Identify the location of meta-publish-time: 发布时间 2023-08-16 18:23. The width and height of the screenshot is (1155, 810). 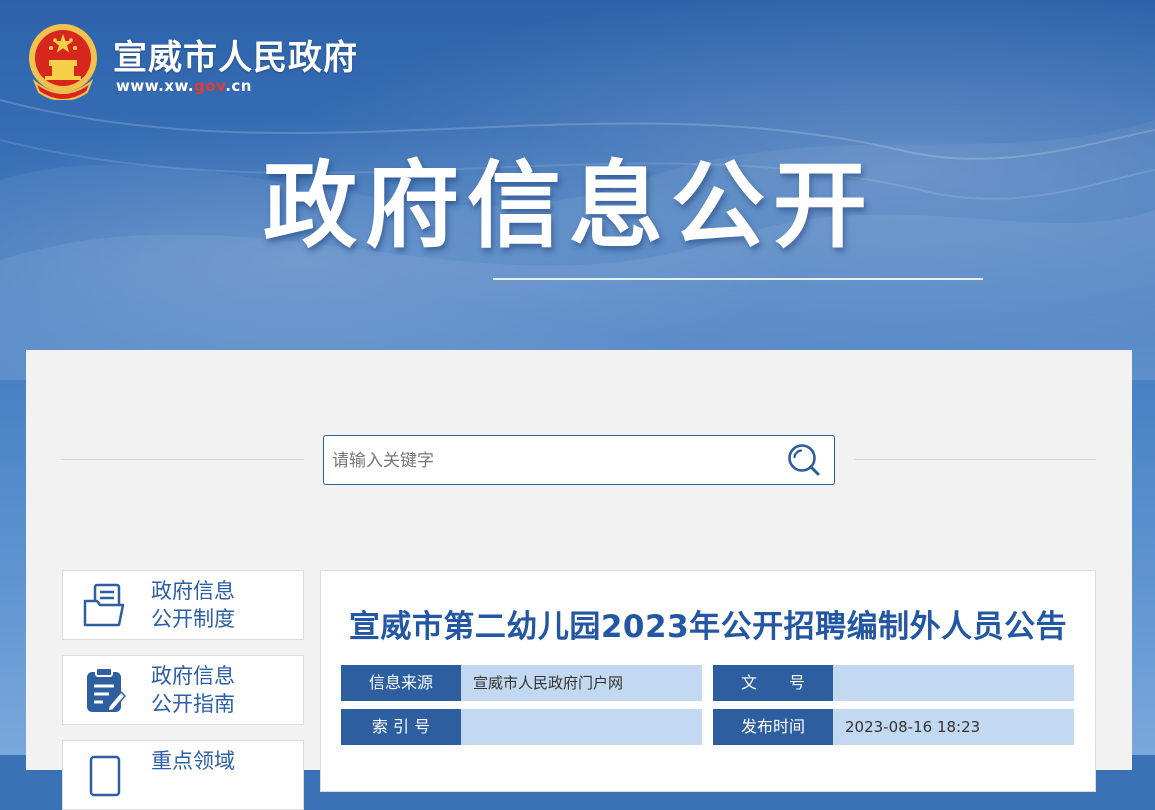
(893, 727).